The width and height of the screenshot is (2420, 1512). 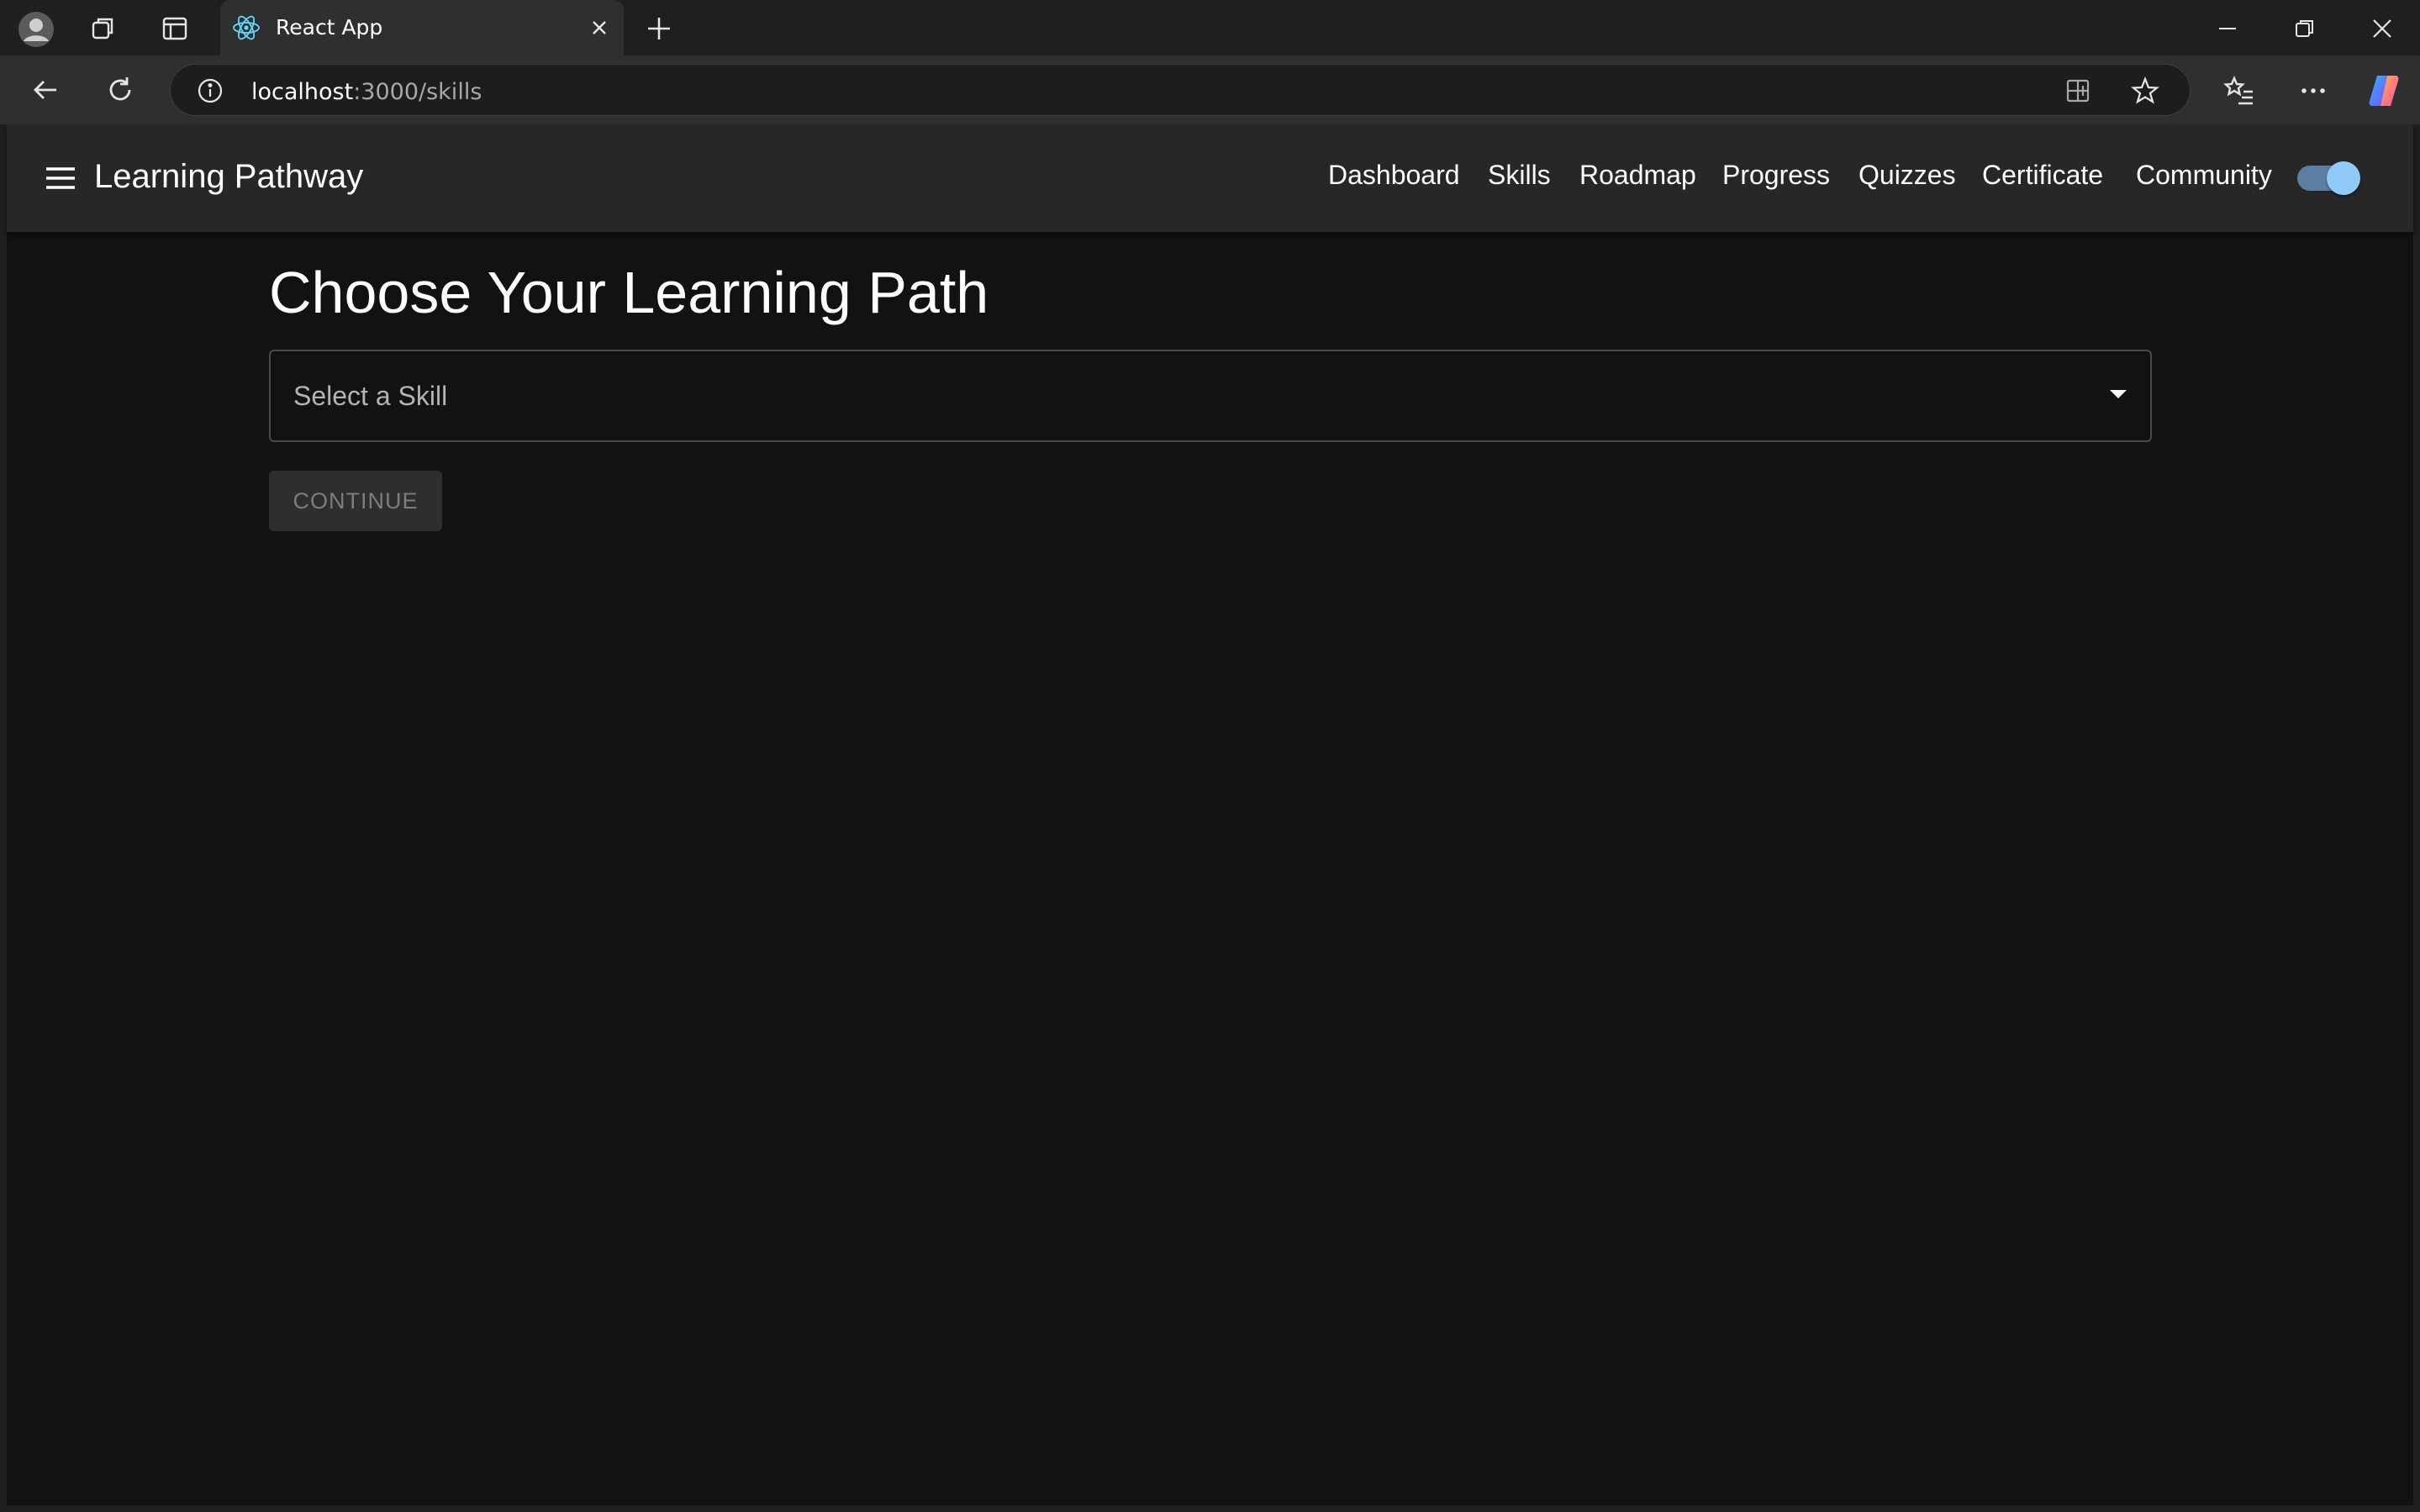 I want to click on restore-icon, so click(x=2305, y=28).